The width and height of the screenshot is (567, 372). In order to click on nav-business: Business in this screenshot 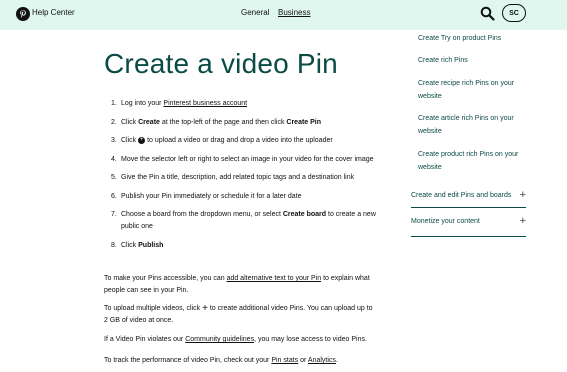, I will do `click(294, 12)`.